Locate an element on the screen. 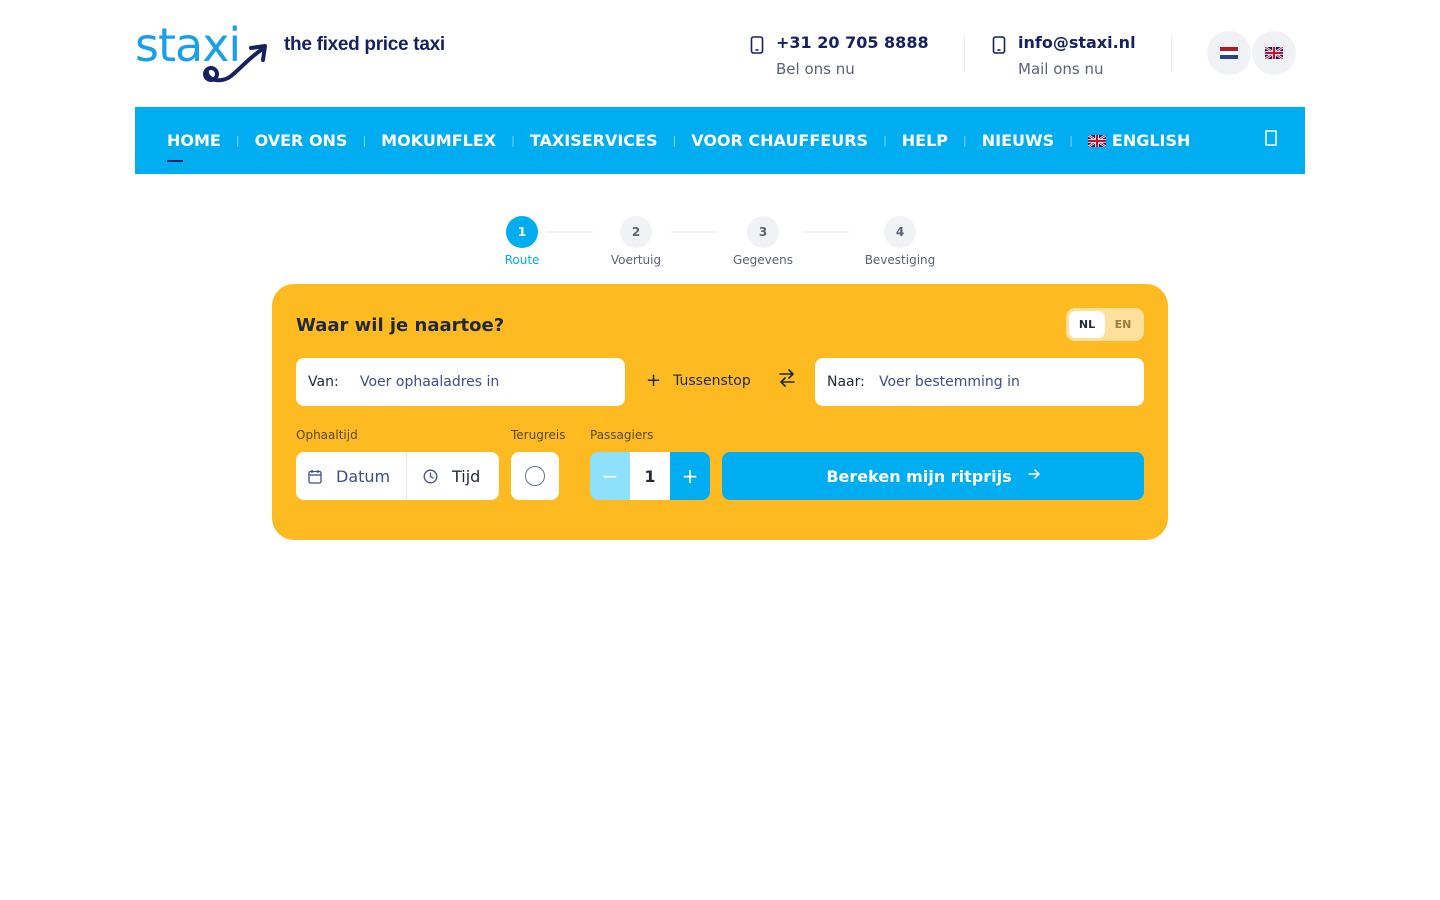 The width and height of the screenshot is (1440, 900). language-toggle: NL EN is located at coordinates (1105, 324).